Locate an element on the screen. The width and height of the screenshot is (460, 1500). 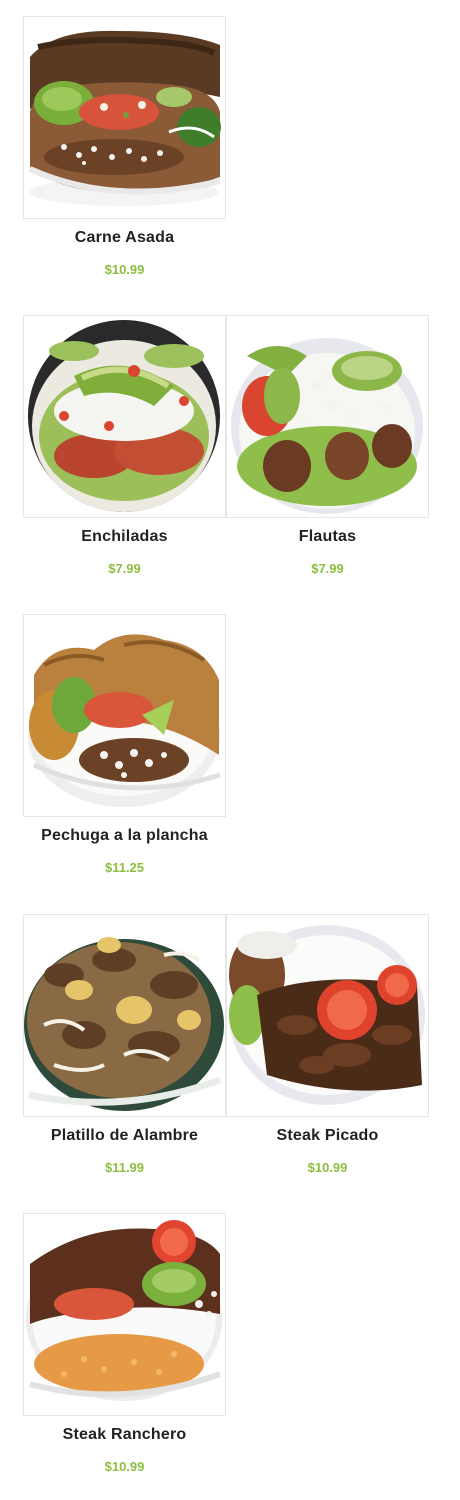
alambre-image is located at coordinates (124, 1015).